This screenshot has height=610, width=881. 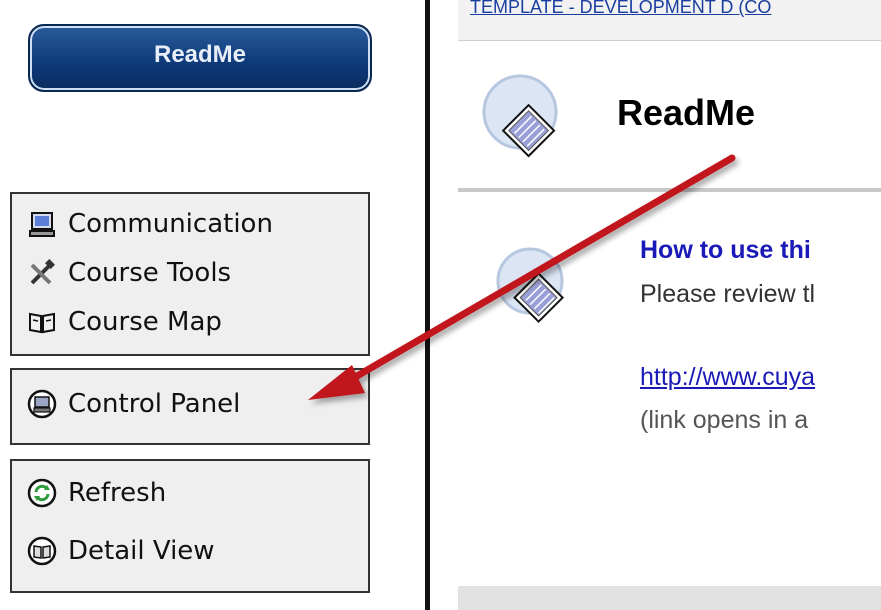 What do you see at coordinates (727, 377) in the screenshot?
I see `item-link: http://www.cuya` at bounding box center [727, 377].